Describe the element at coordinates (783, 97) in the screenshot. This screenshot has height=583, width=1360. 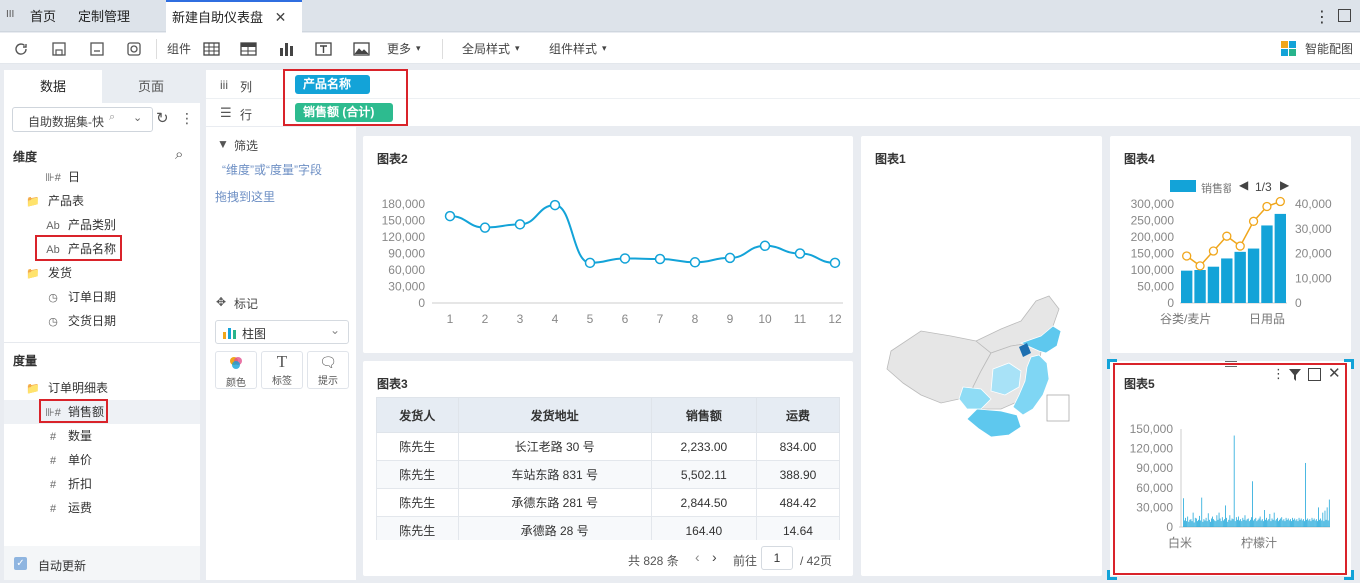
I see `shelf: iii 列 ☰ 行 产品名称 销售额 (合计)` at that location.